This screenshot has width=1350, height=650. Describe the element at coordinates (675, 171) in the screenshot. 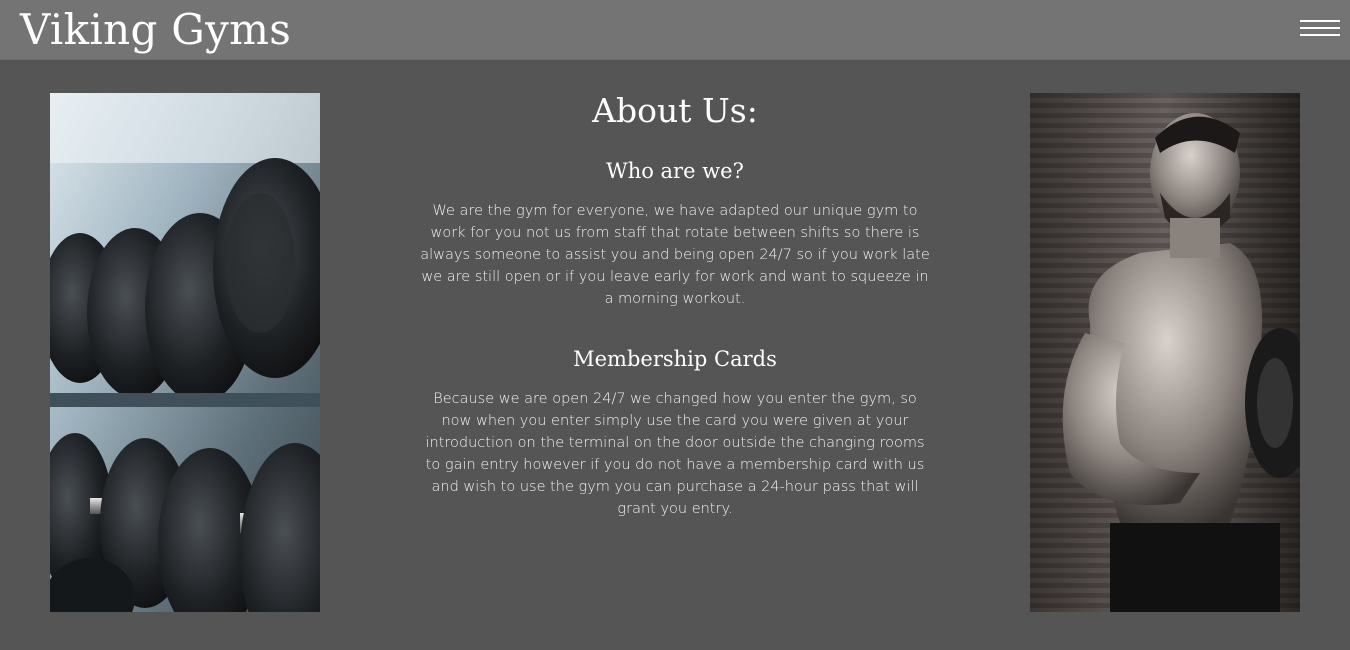

I see `who-are-we-heading: Who are we?` at that location.